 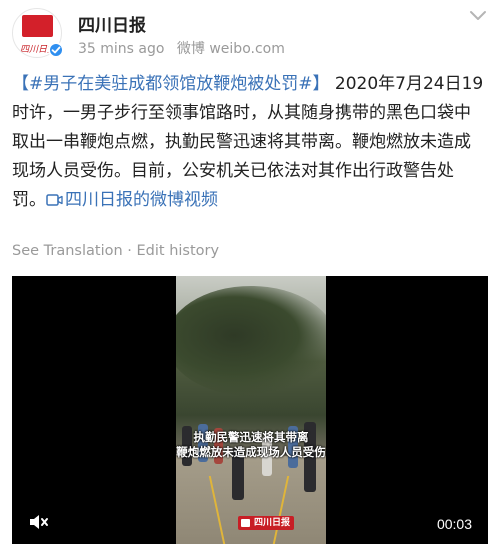 I want to click on post-actions: See Translation · Edit history, so click(x=115, y=251).